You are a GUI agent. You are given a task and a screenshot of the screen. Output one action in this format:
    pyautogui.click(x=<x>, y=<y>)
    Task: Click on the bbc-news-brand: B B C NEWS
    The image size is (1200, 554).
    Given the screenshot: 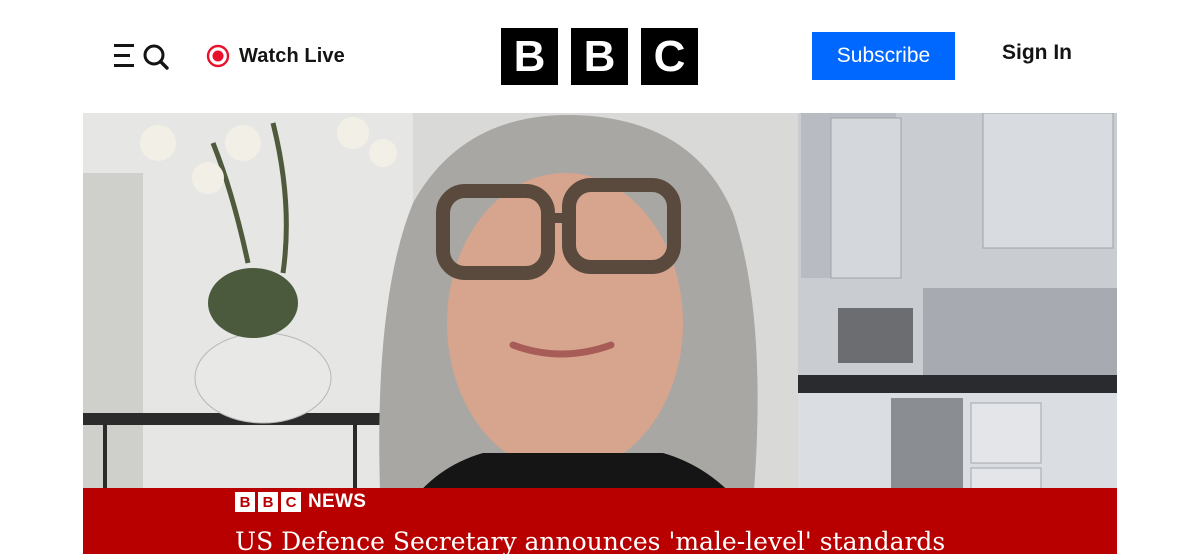 What is the action you would take?
    pyautogui.click(x=300, y=502)
    